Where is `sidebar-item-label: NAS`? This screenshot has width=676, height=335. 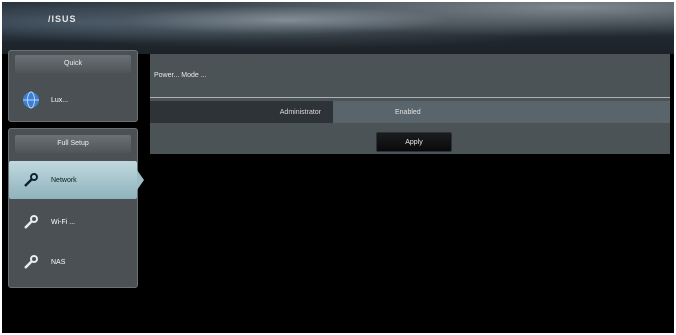 sidebar-item-label: NAS is located at coordinates (58, 262).